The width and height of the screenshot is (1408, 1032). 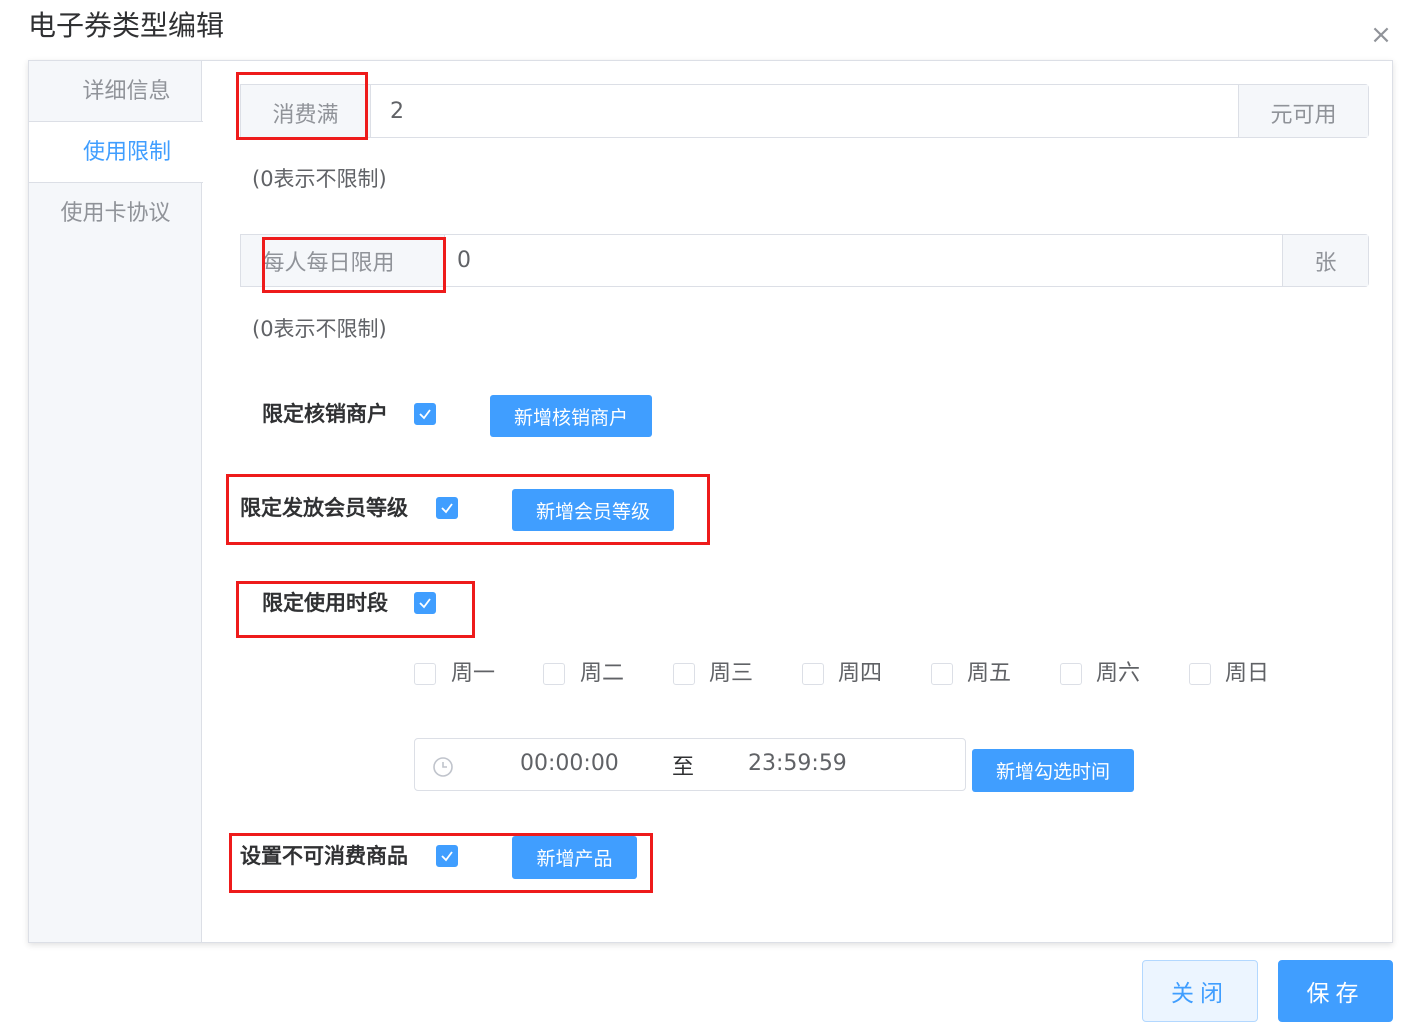 I want to click on weekday-checkbox-thu, so click(x=813, y=674).